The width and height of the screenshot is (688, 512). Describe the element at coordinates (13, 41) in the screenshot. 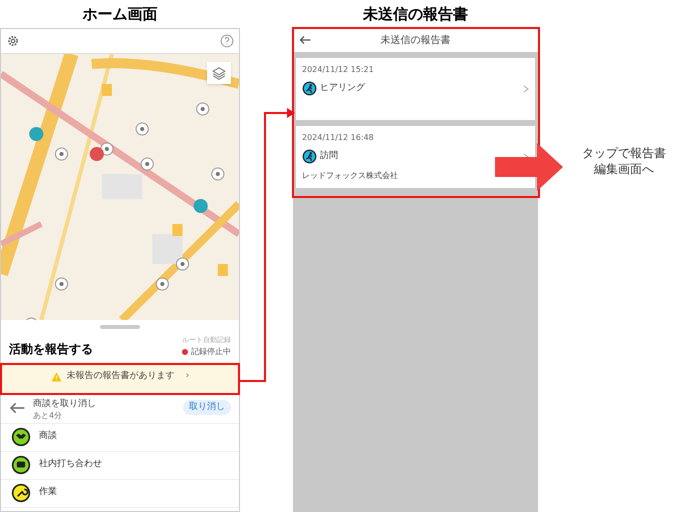

I see `settings-icon` at that location.